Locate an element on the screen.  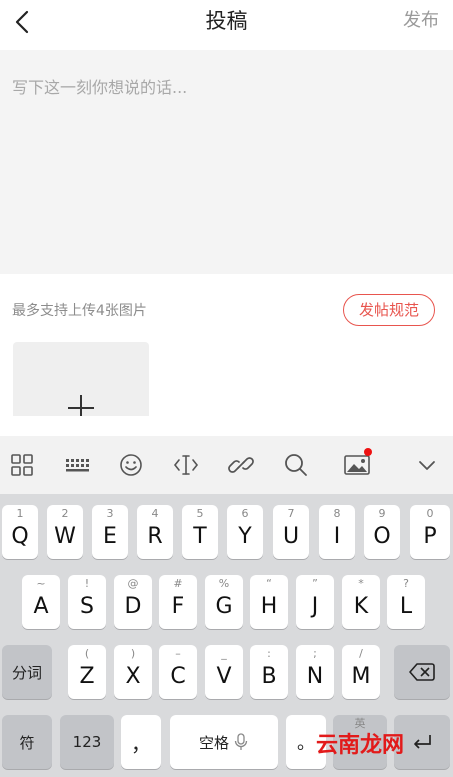
add-image-button is located at coordinates (81, 379).